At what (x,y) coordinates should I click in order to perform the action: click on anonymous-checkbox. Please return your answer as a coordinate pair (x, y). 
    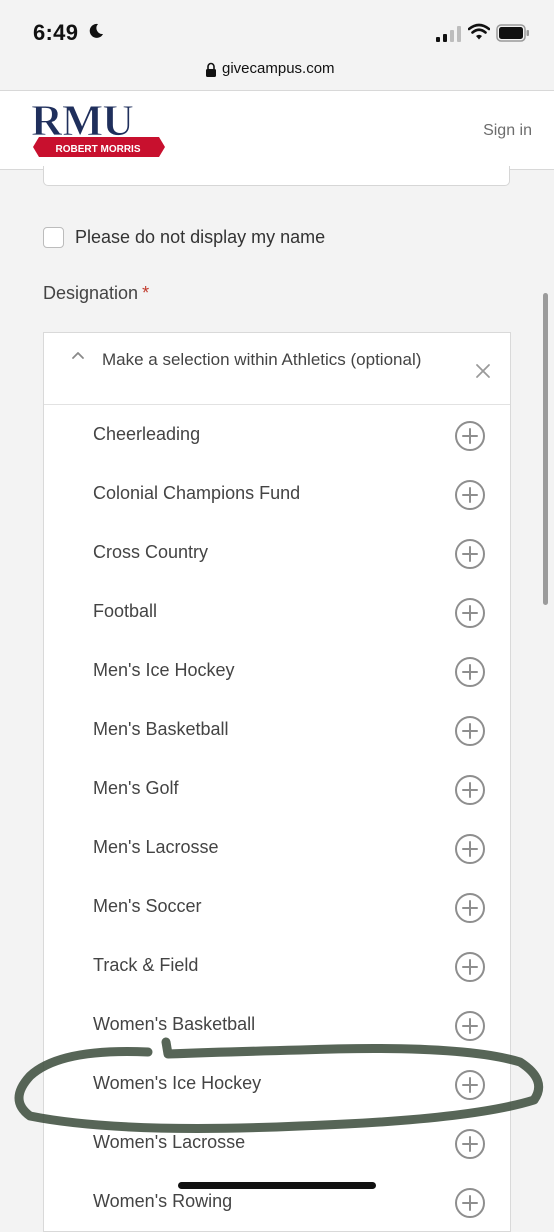
    Looking at the image, I should click on (53, 237).